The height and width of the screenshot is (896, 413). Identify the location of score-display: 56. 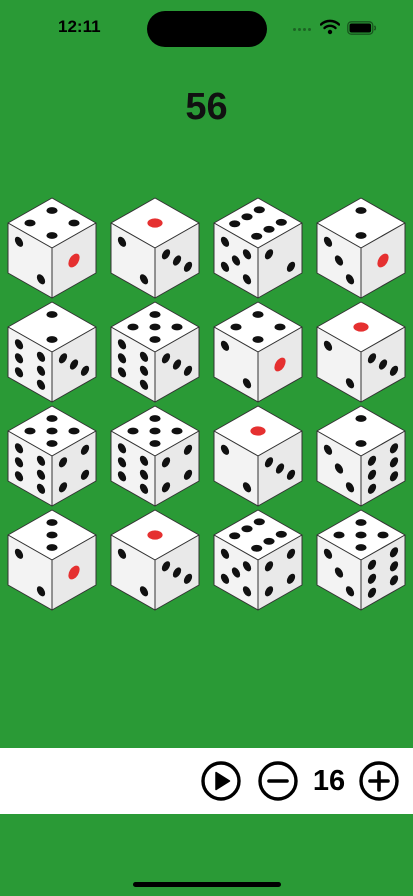
(206, 107).